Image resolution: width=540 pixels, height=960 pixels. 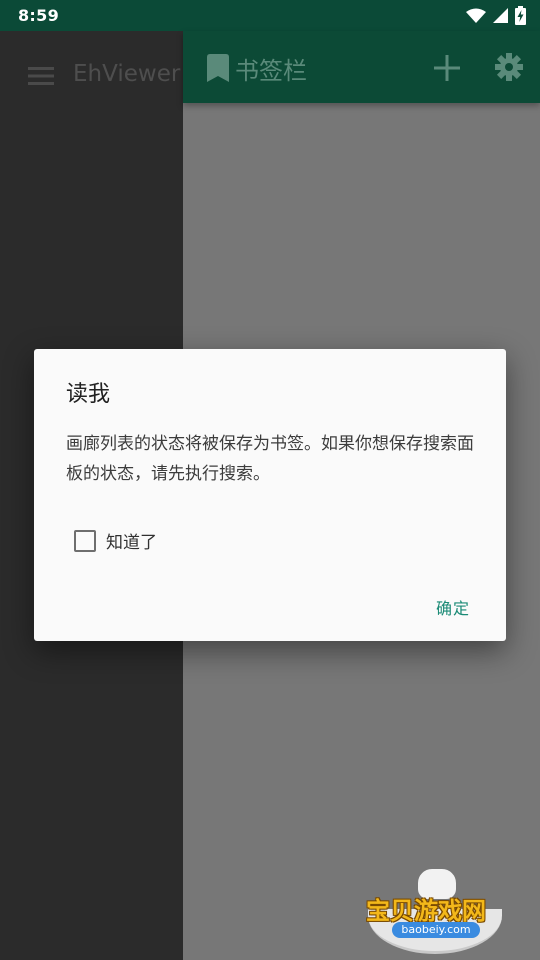 What do you see at coordinates (85, 540) in the screenshot?
I see `got-it-checkbox` at bounding box center [85, 540].